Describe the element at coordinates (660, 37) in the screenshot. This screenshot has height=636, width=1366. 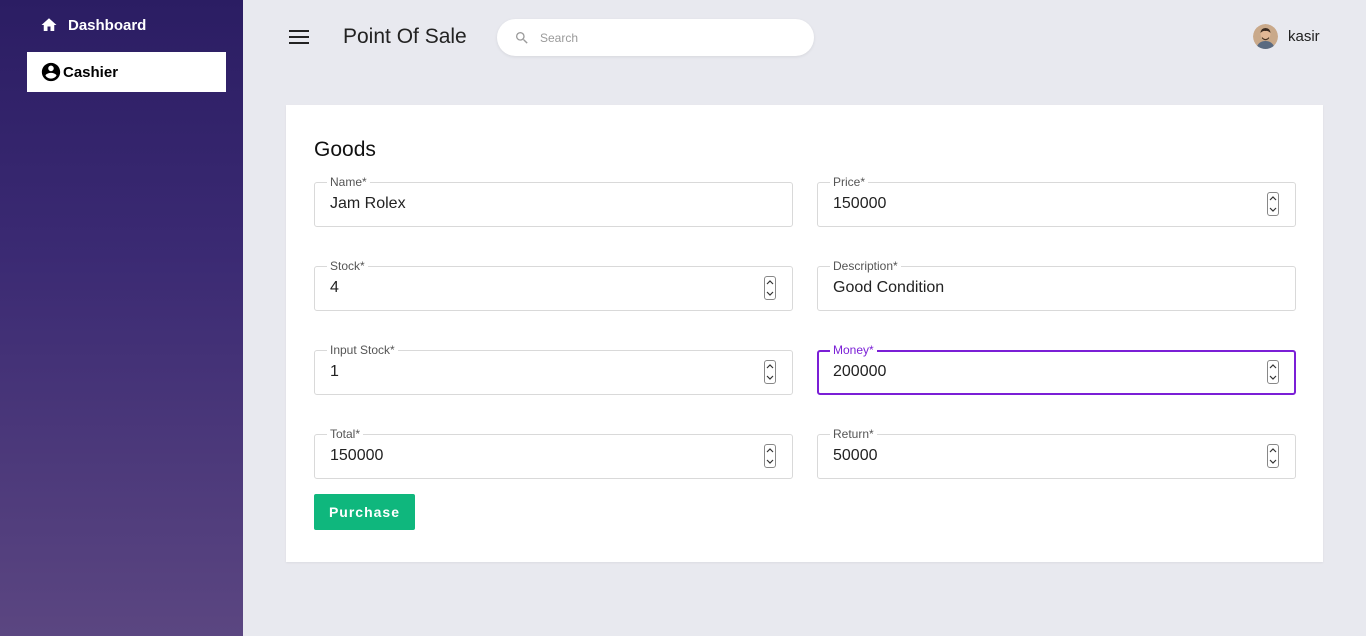
I see `search-input` at that location.